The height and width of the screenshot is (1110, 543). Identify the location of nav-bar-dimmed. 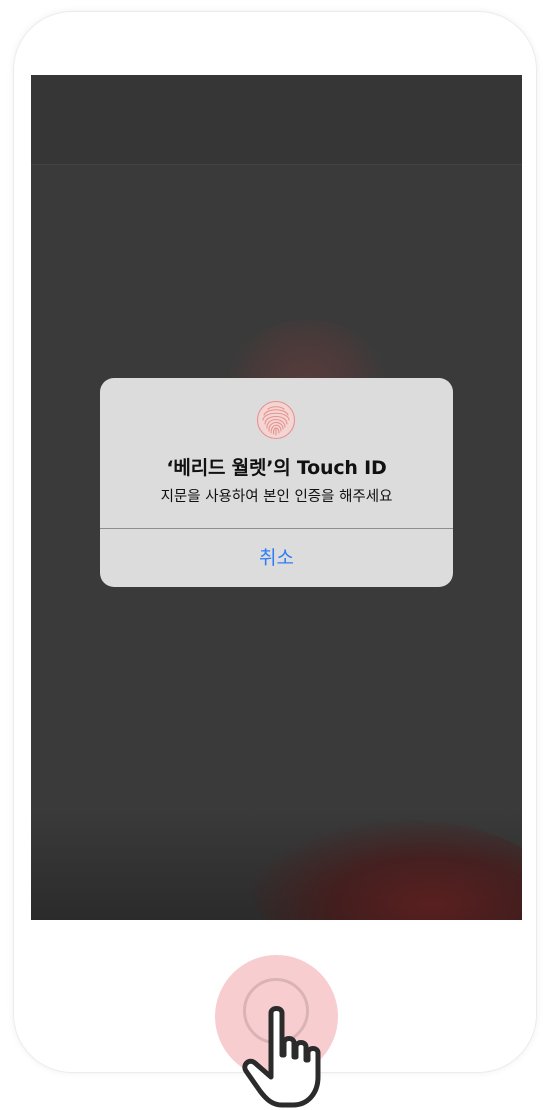
(276, 120).